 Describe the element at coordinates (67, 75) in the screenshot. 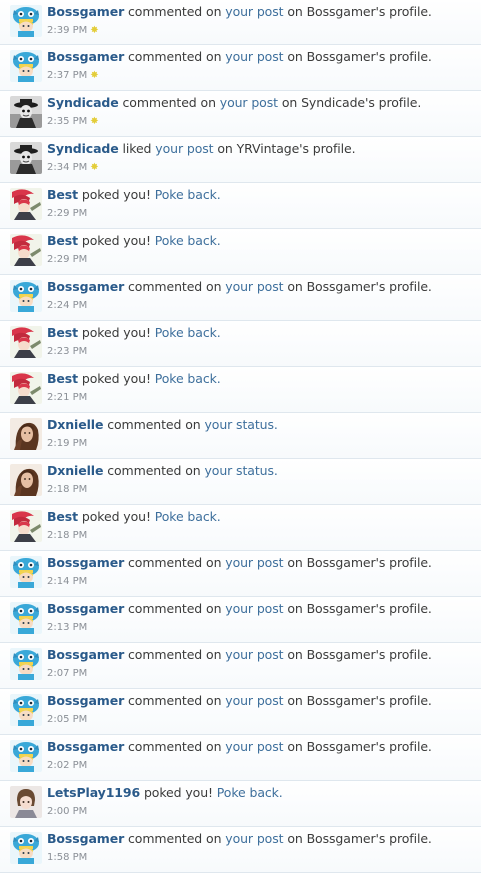

I see `timestamp-text: 2:37 PM` at that location.